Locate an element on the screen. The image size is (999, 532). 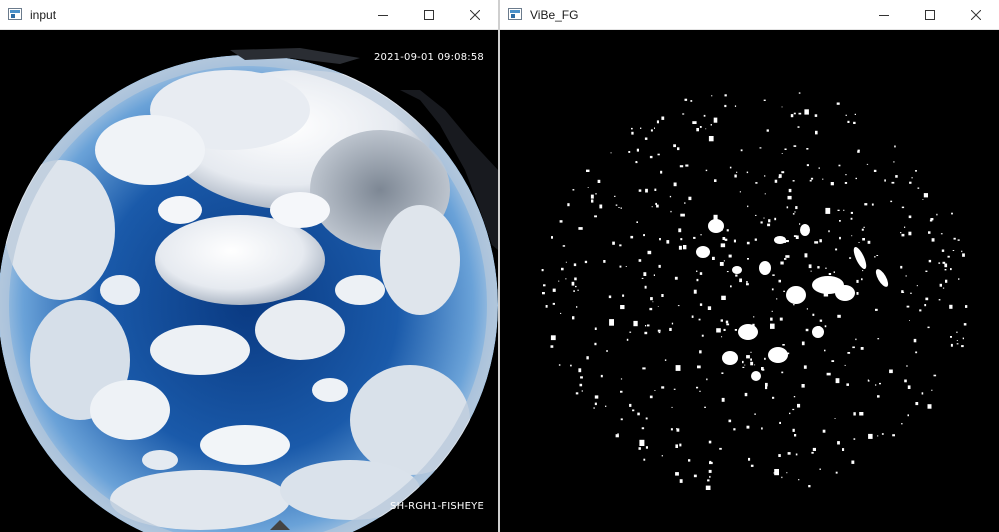
maximize-icon is located at coordinates (930, 14).